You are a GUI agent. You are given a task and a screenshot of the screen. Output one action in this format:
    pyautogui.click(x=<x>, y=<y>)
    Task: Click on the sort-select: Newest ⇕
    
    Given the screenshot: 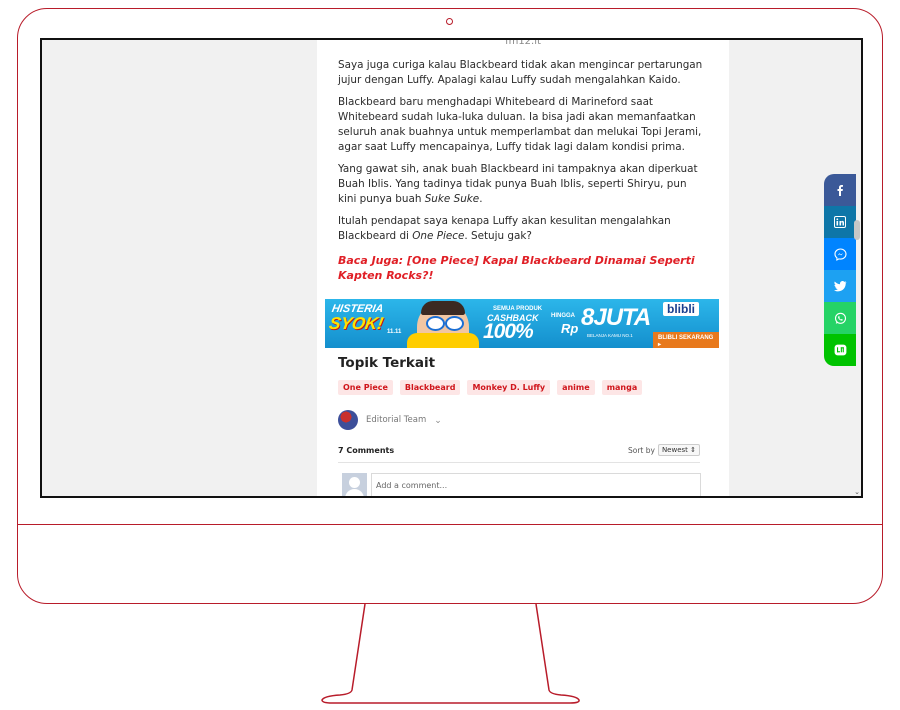 What is the action you would take?
    pyautogui.click(x=678, y=450)
    